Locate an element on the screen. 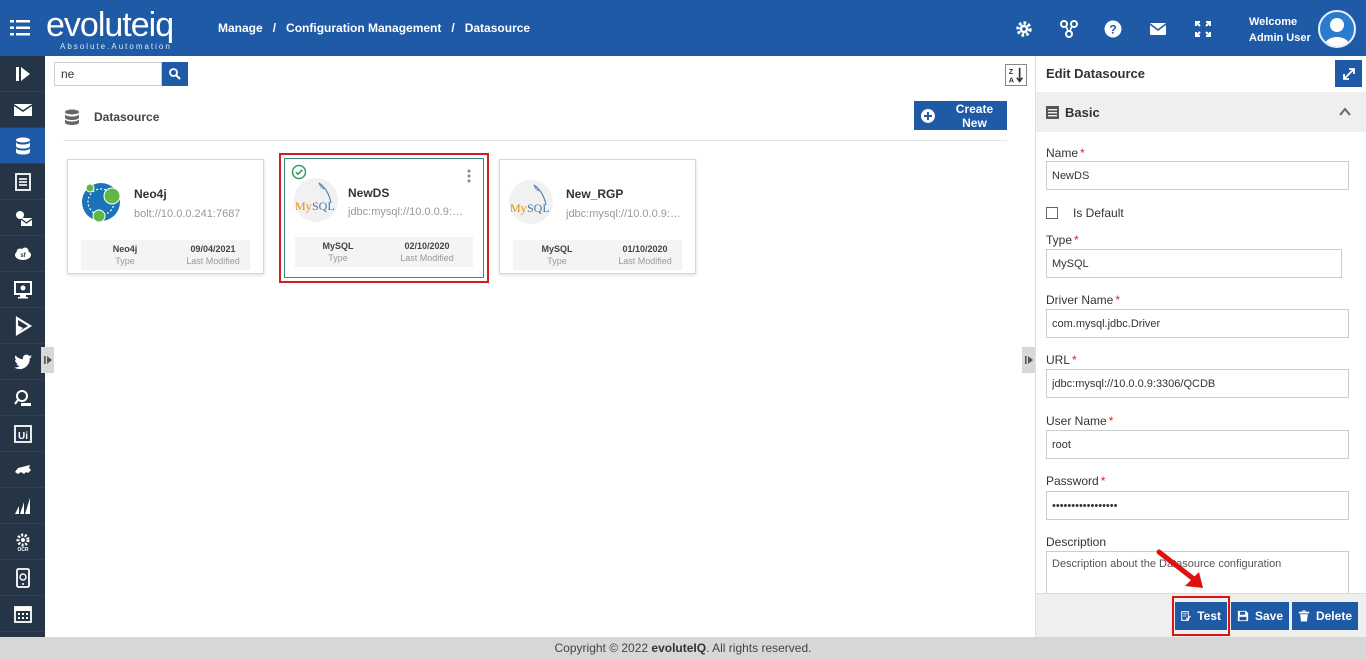 The image size is (1366, 660). create-new-button: Create New is located at coordinates (960, 115).